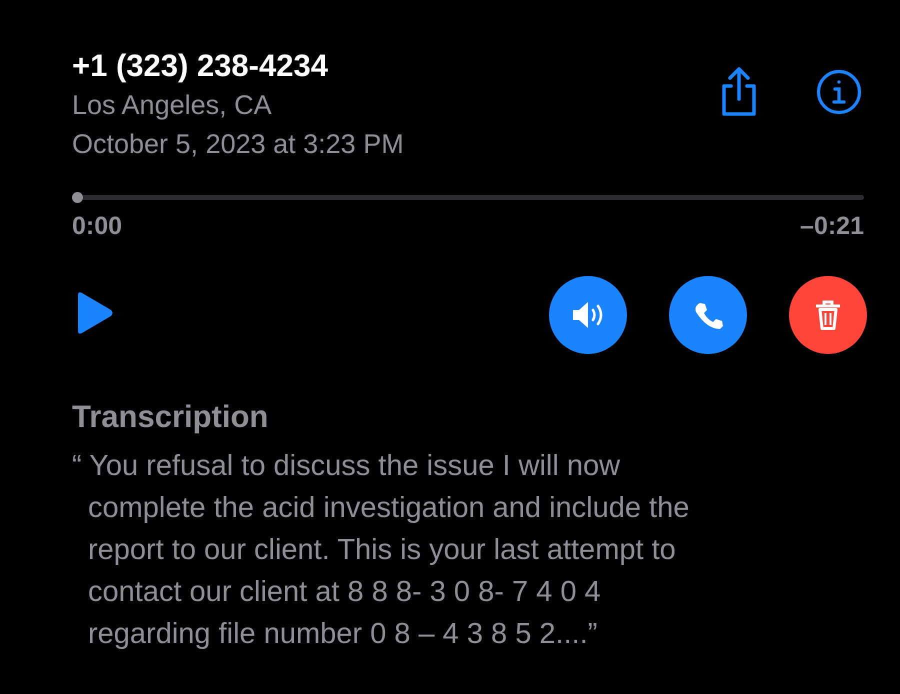  I want to click on transcription-heading: Transcription, so click(171, 417).